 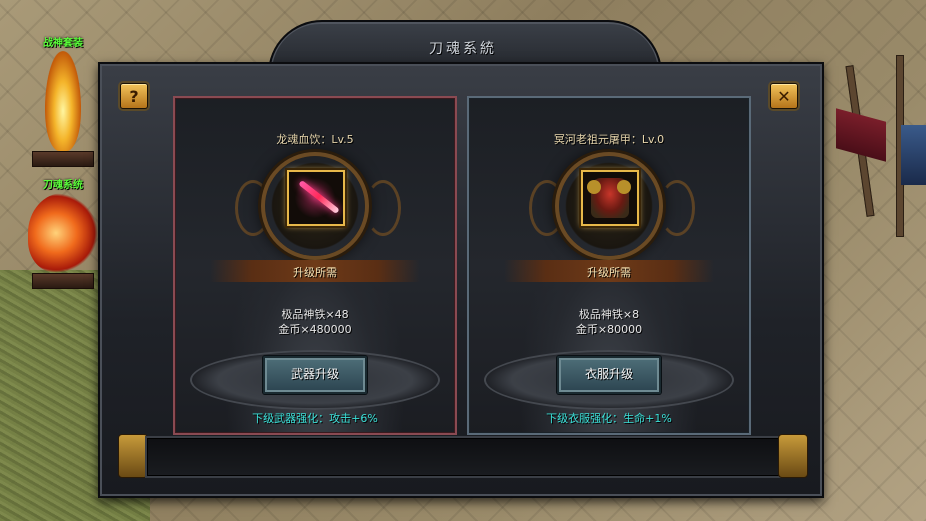 I want to click on bonus-text: 下级衣服强化：生命+1%, so click(x=609, y=418).